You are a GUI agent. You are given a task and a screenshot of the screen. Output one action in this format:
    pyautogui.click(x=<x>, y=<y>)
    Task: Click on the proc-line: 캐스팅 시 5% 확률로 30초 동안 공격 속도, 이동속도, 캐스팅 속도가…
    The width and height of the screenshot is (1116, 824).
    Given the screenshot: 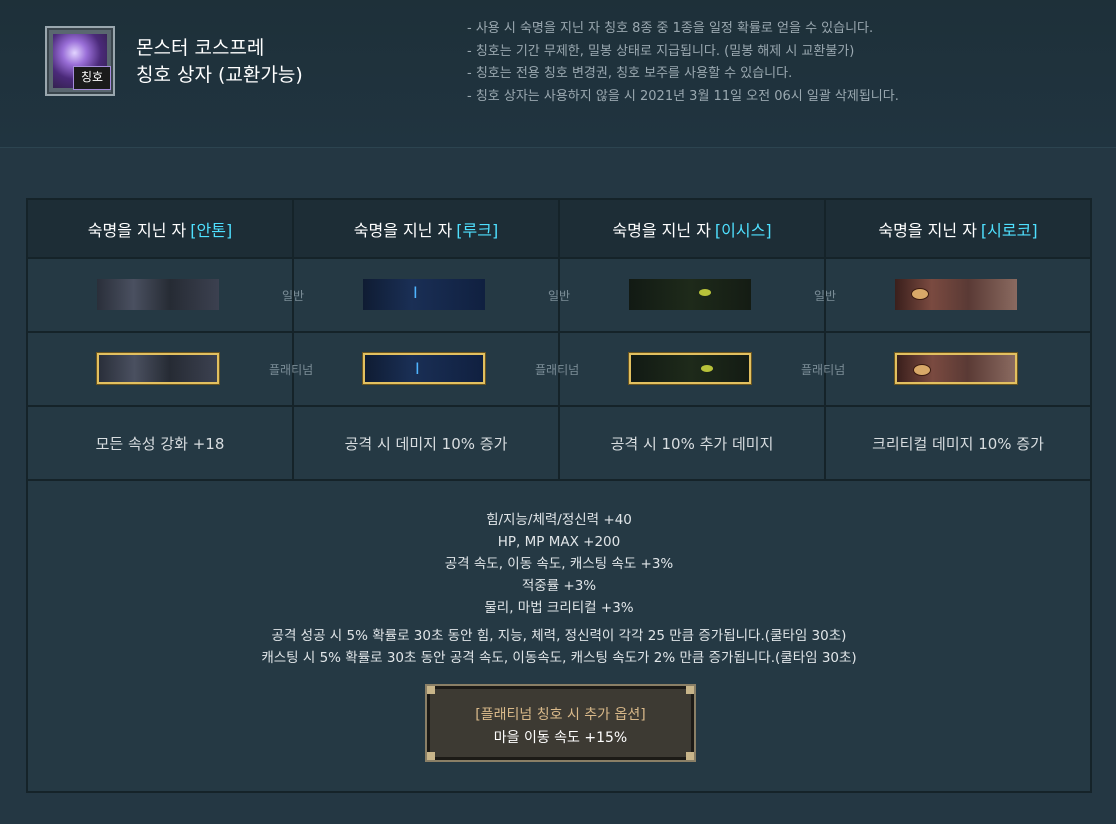 What is the action you would take?
    pyautogui.click(x=559, y=658)
    